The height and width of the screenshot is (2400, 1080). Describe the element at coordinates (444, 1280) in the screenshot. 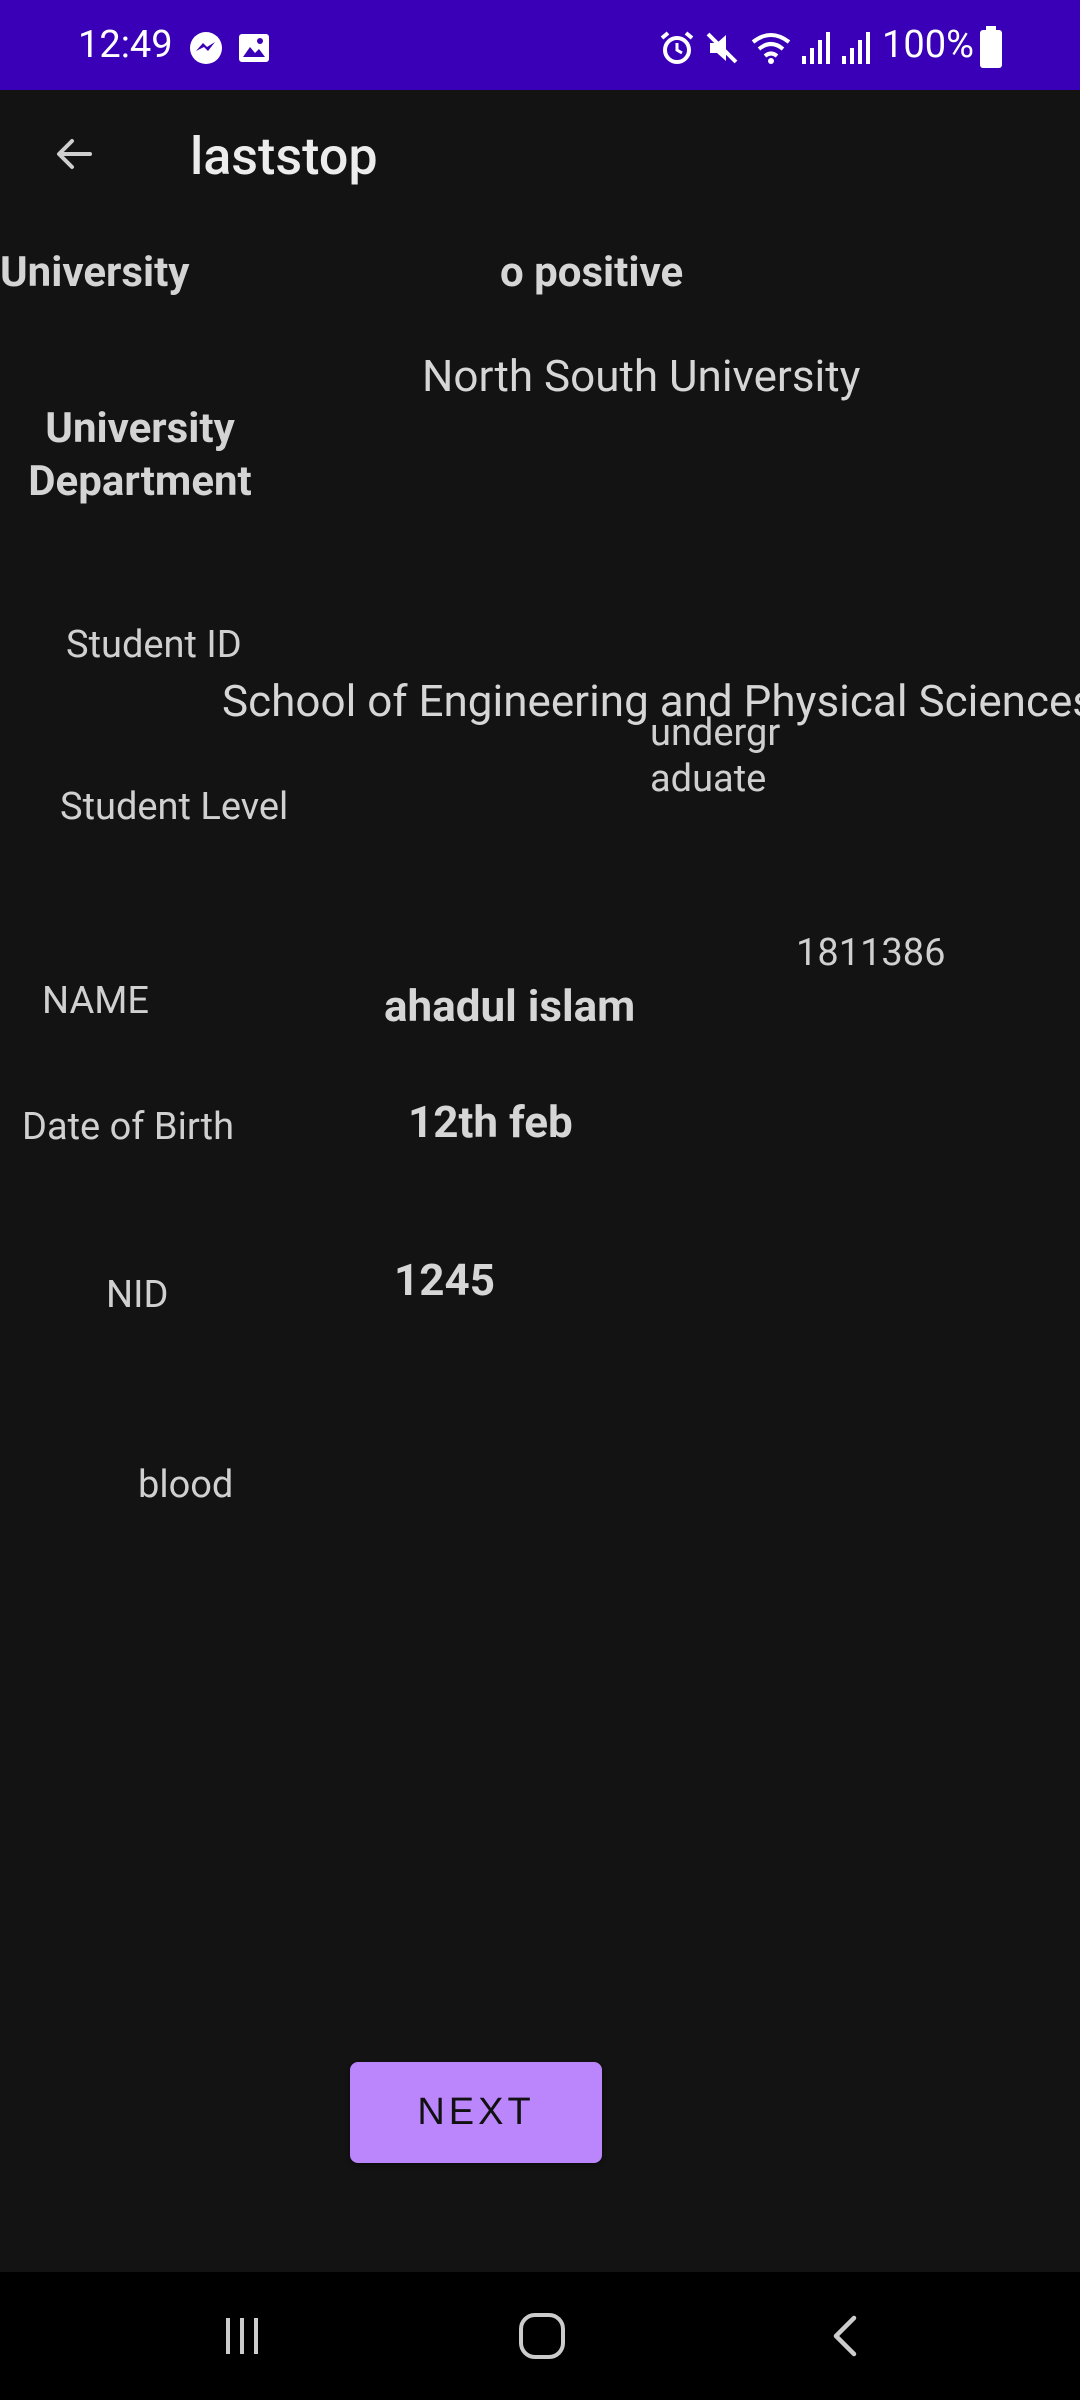

I see `nid-value: 1245` at that location.